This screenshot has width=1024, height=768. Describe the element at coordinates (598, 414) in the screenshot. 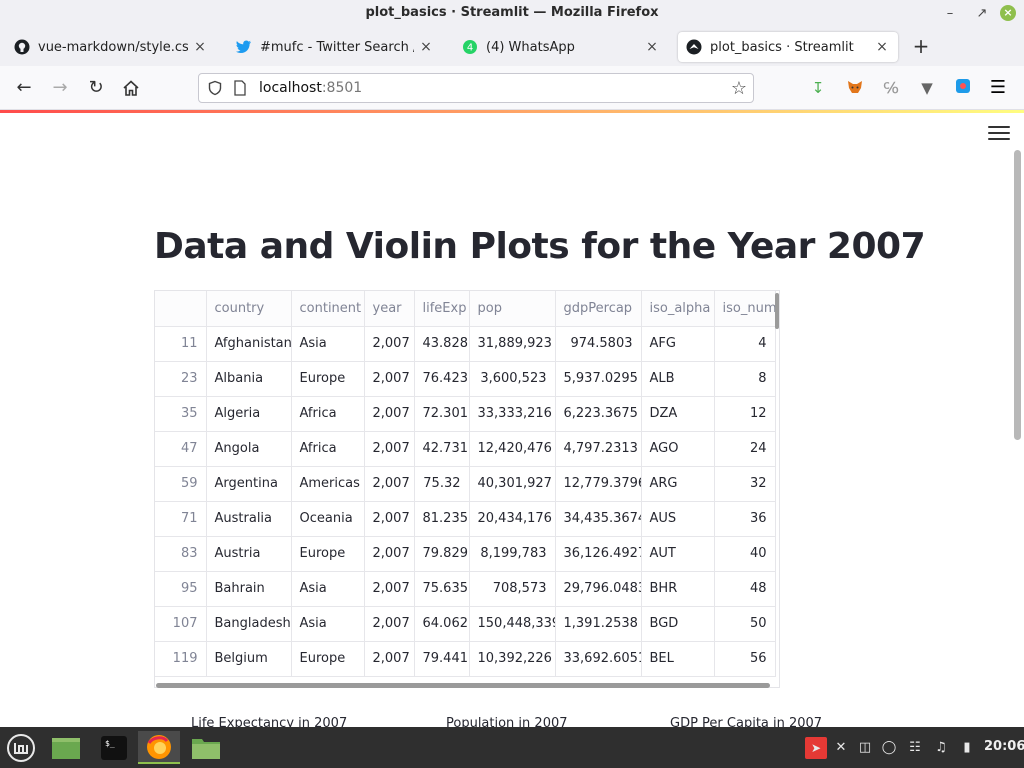

I see `table-cell: 6,223.3675` at that location.